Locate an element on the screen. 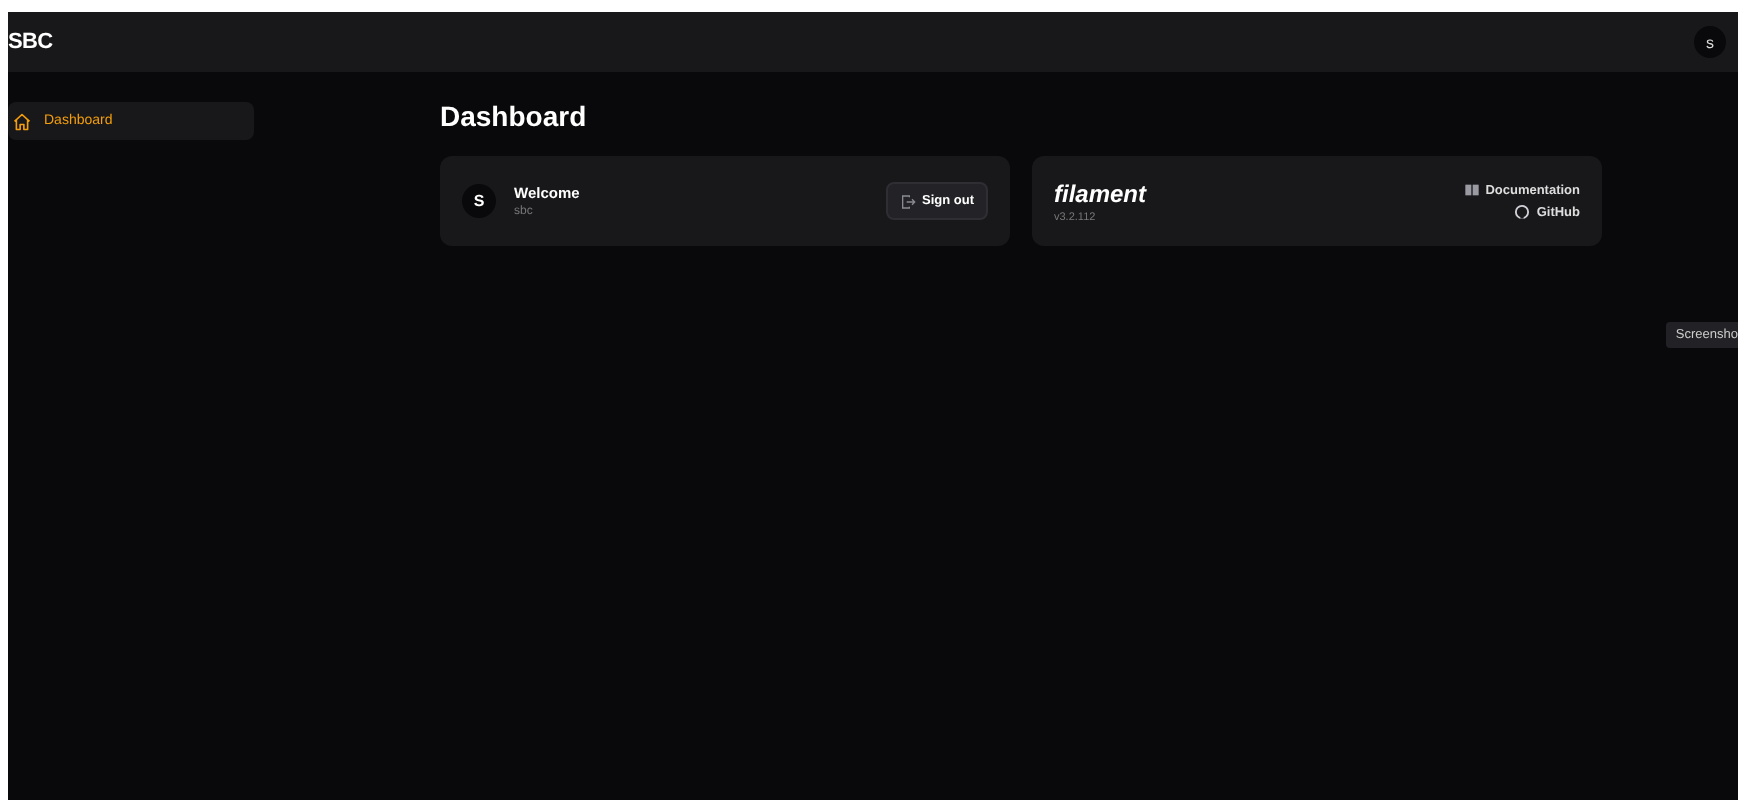  filament-logo: filament is located at coordinates (1100, 193).